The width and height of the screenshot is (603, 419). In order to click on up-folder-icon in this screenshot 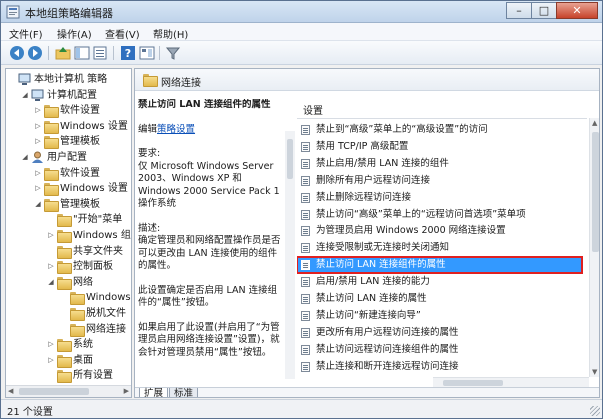, I will do `click(63, 53)`.